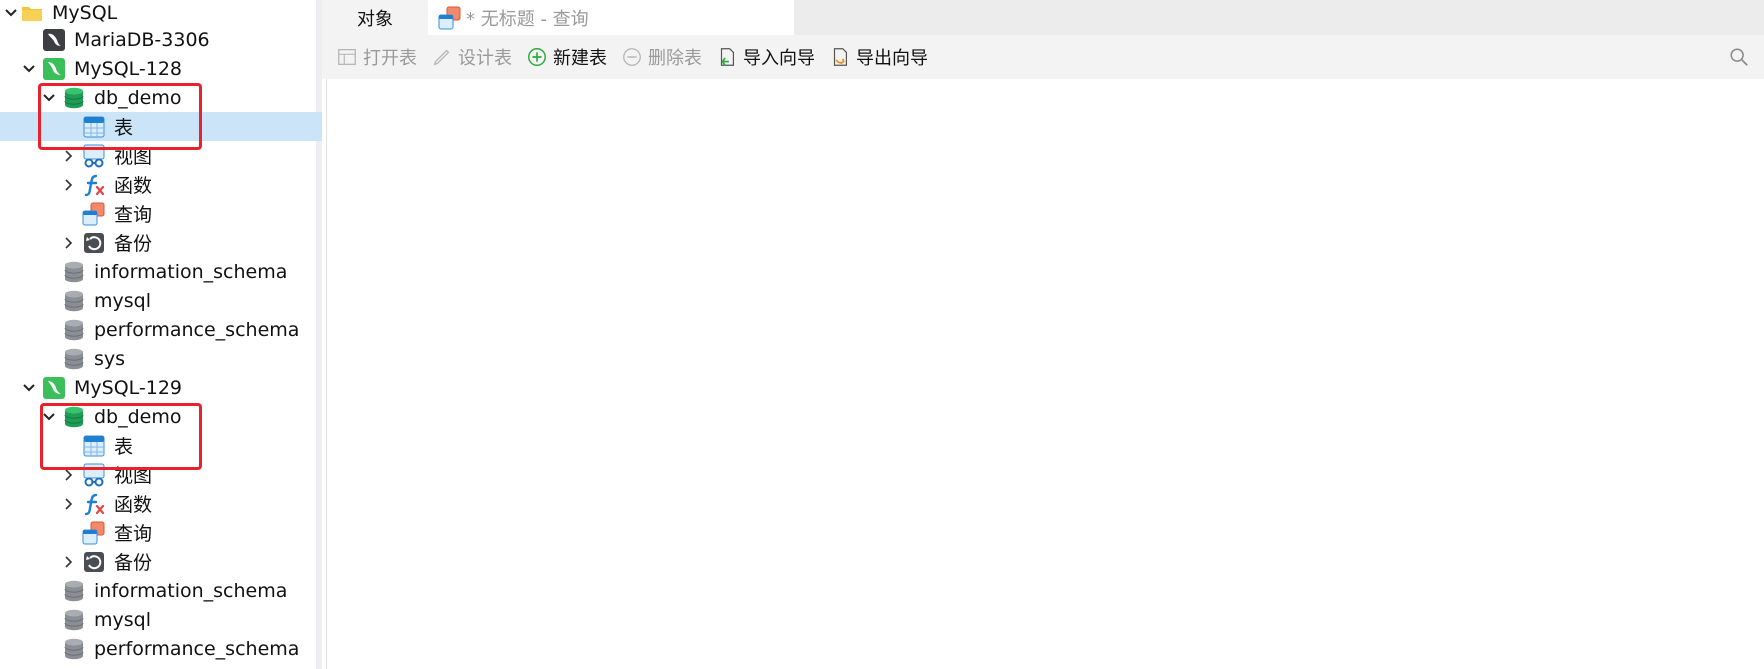  What do you see at coordinates (840, 57) in the screenshot?
I see `export-wizard-icon` at bounding box center [840, 57].